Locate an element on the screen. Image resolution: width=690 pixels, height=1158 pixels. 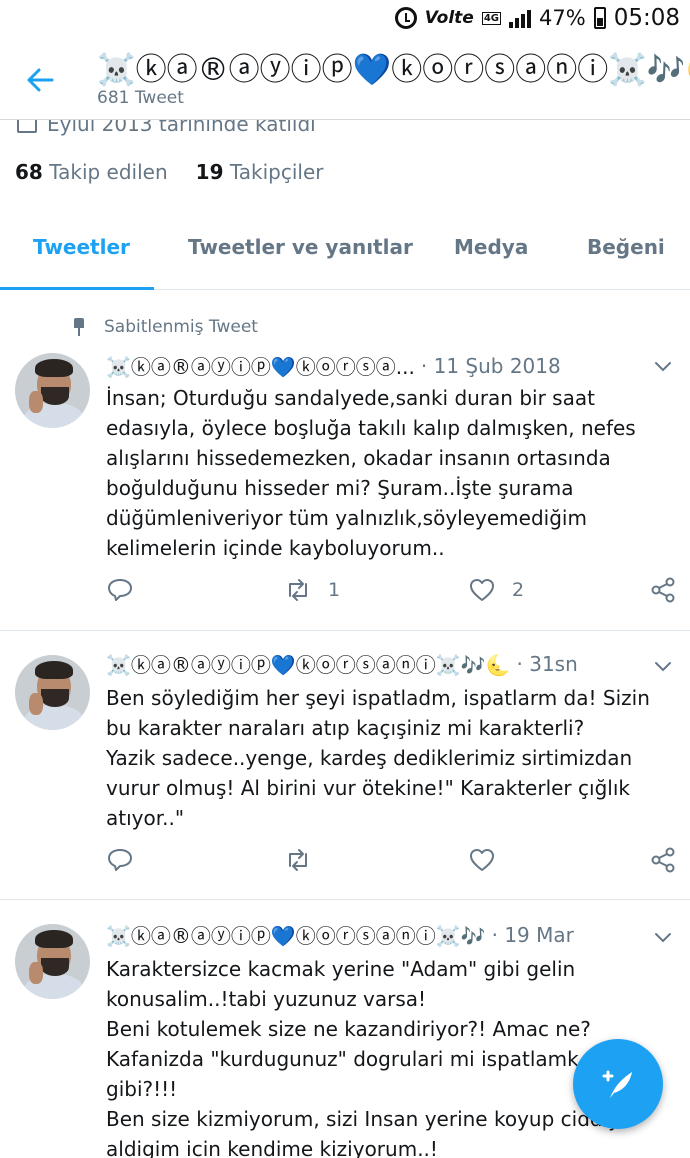
retweet-button: 1 is located at coordinates (312, 590).